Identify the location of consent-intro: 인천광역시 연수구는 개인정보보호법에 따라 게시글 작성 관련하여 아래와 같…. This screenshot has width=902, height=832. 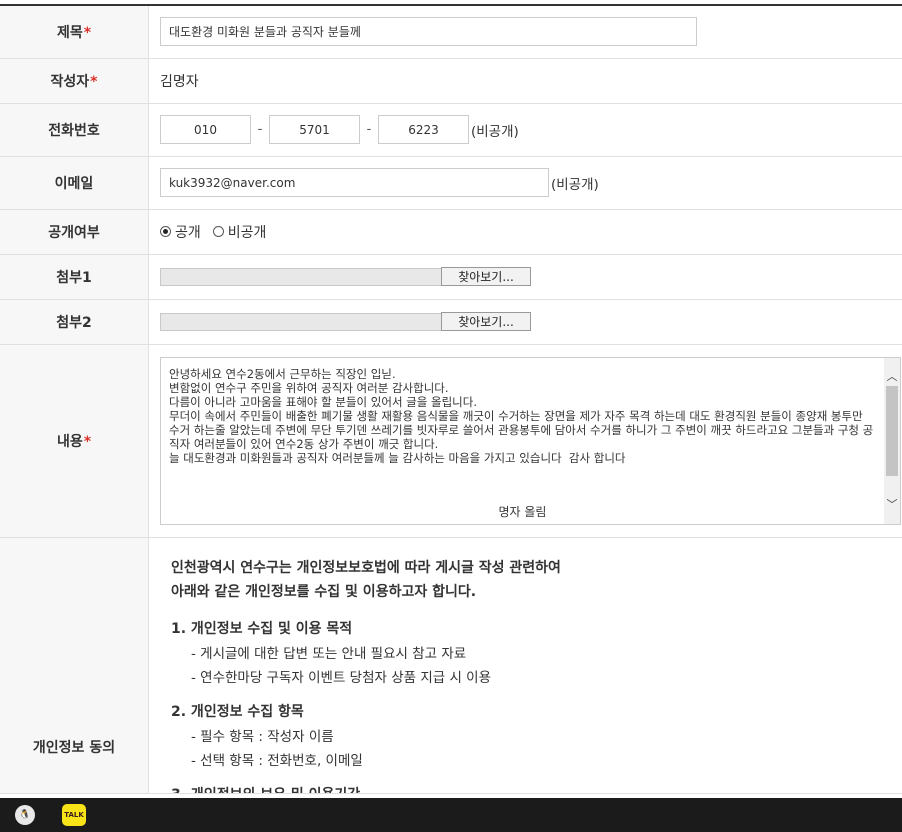
(366, 579).